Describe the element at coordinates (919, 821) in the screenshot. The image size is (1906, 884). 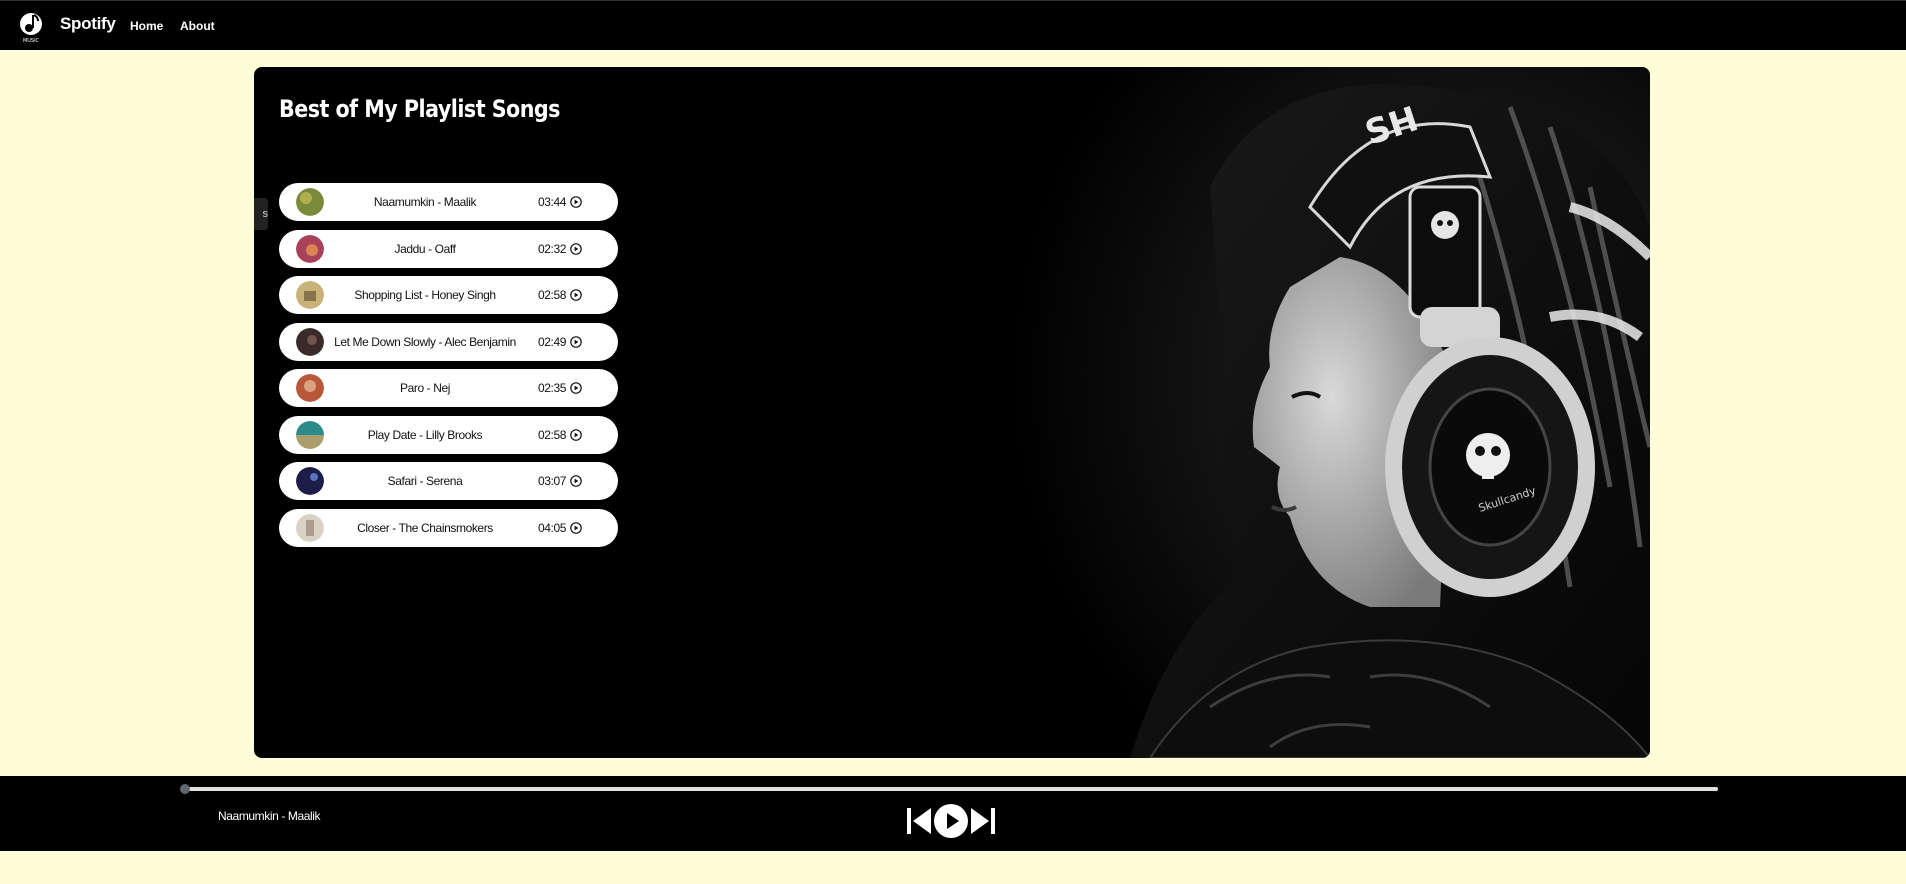
I see `previous-track-icon` at that location.